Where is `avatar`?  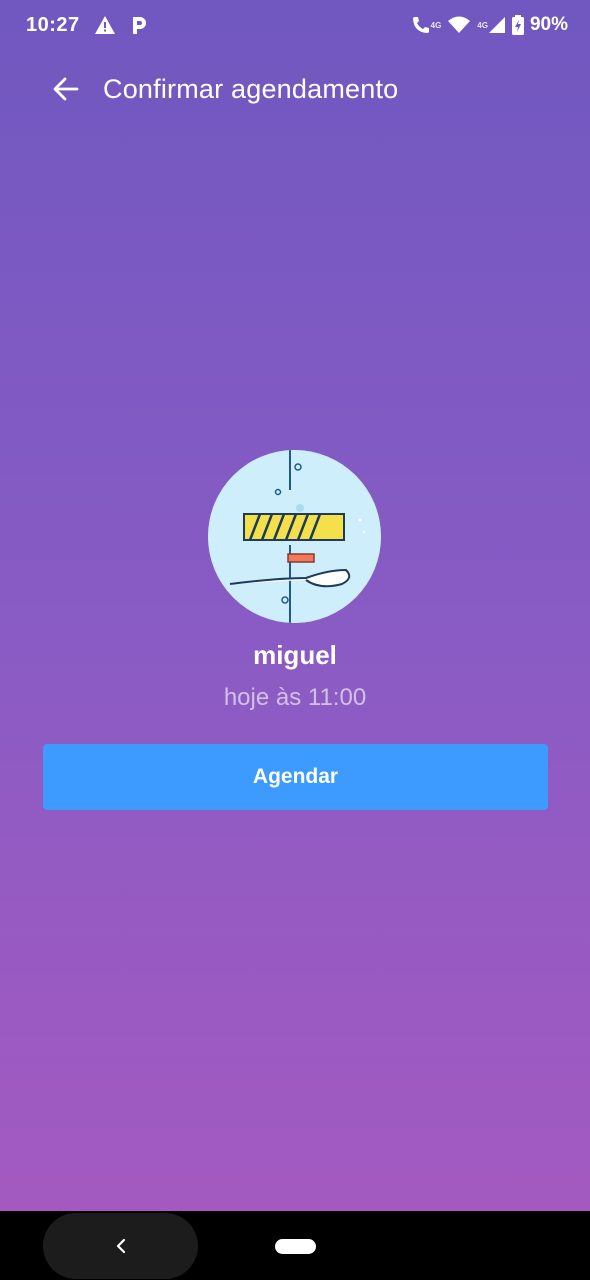 avatar is located at coordinates (294, 536).